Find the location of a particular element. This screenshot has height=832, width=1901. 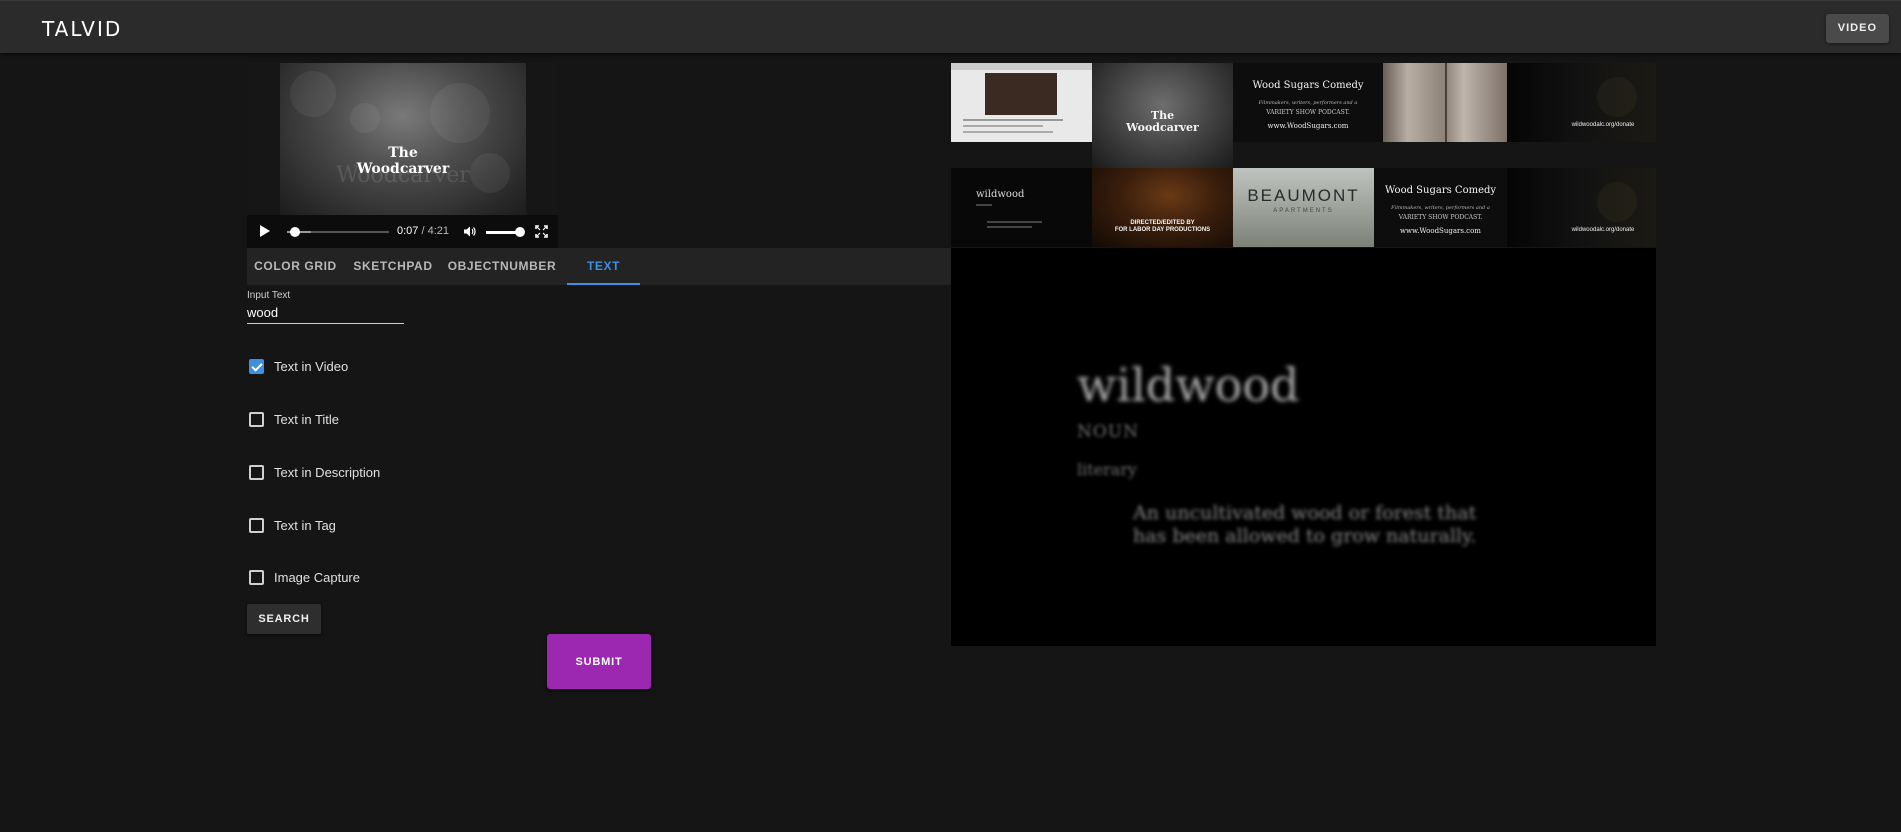

tab-text: TEXT is located at coordinates (603, 266).